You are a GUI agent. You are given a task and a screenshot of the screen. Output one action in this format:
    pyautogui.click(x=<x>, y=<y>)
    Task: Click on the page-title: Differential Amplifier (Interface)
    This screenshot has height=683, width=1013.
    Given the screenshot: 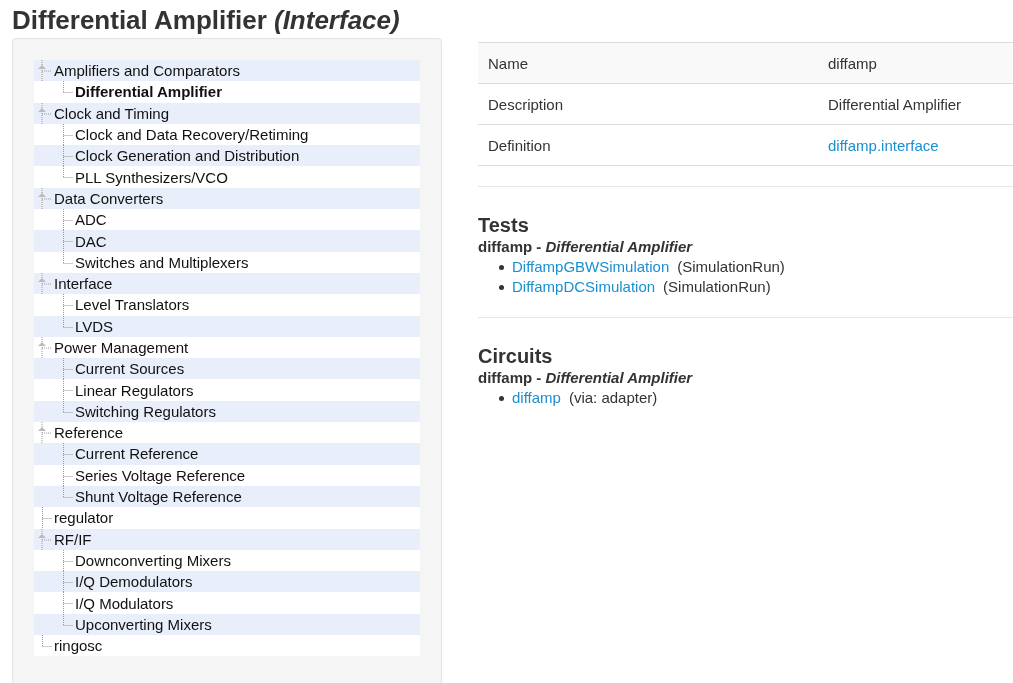 What is the action you would take?
    pyautogui.click(x=206, y=20)
    